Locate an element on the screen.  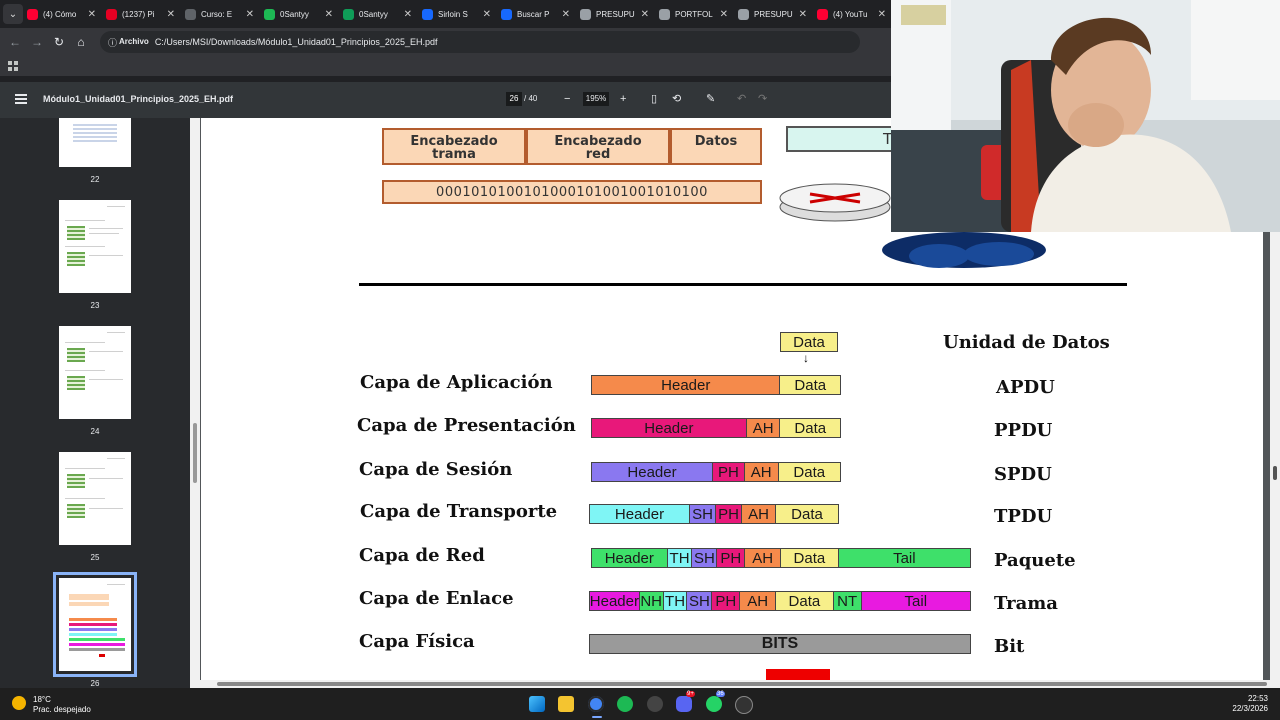
spotify-icon is located at coordinates (625, 704).